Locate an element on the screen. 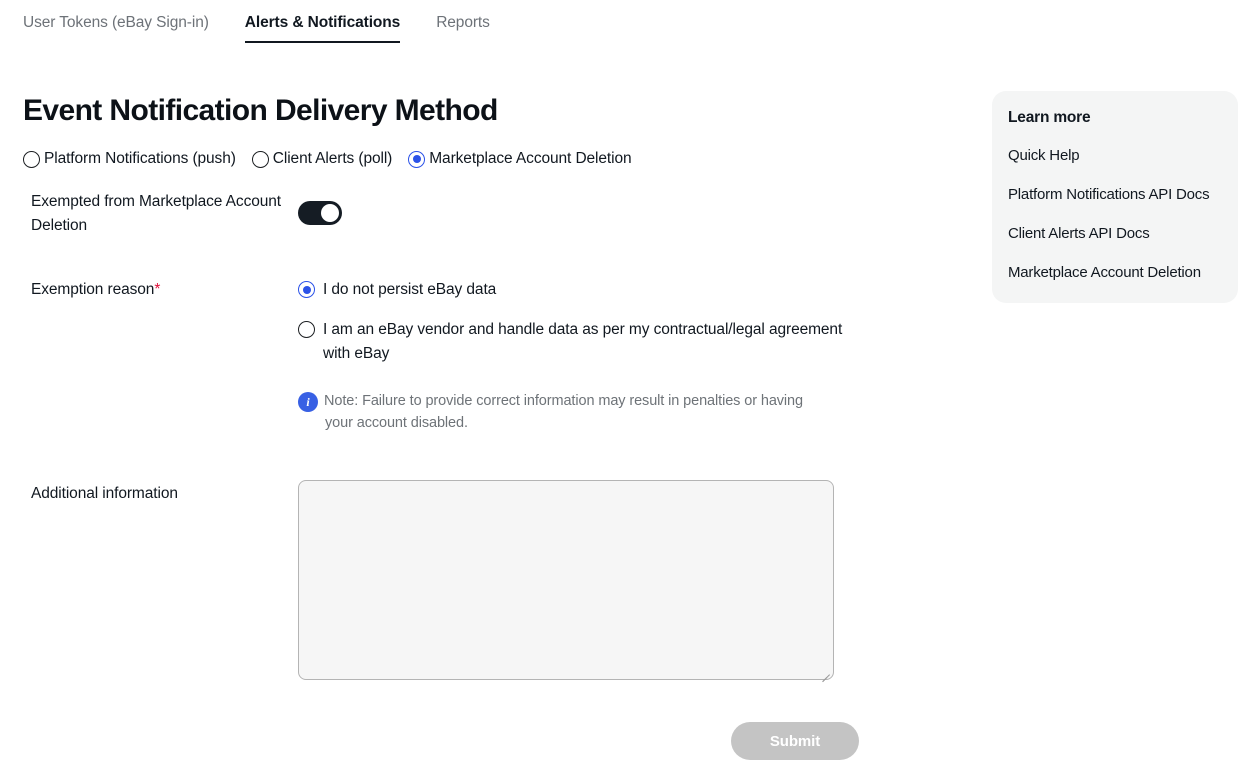 This screenshot has width=1251, height=773. radio-label: Client Alerts (poll) is located at coordinates (332, 158).